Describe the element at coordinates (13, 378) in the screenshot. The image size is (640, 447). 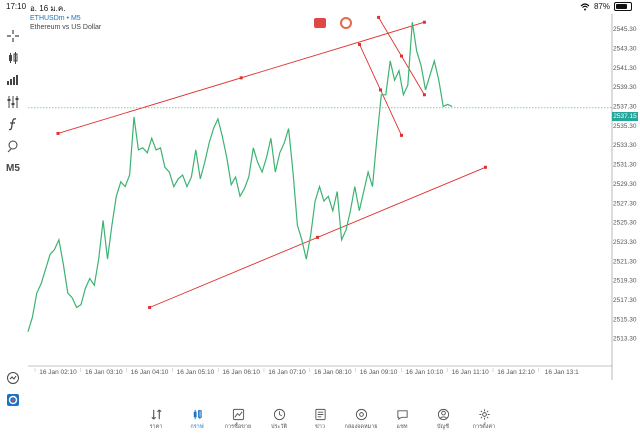
I see `trade-panel-icon` at that location.